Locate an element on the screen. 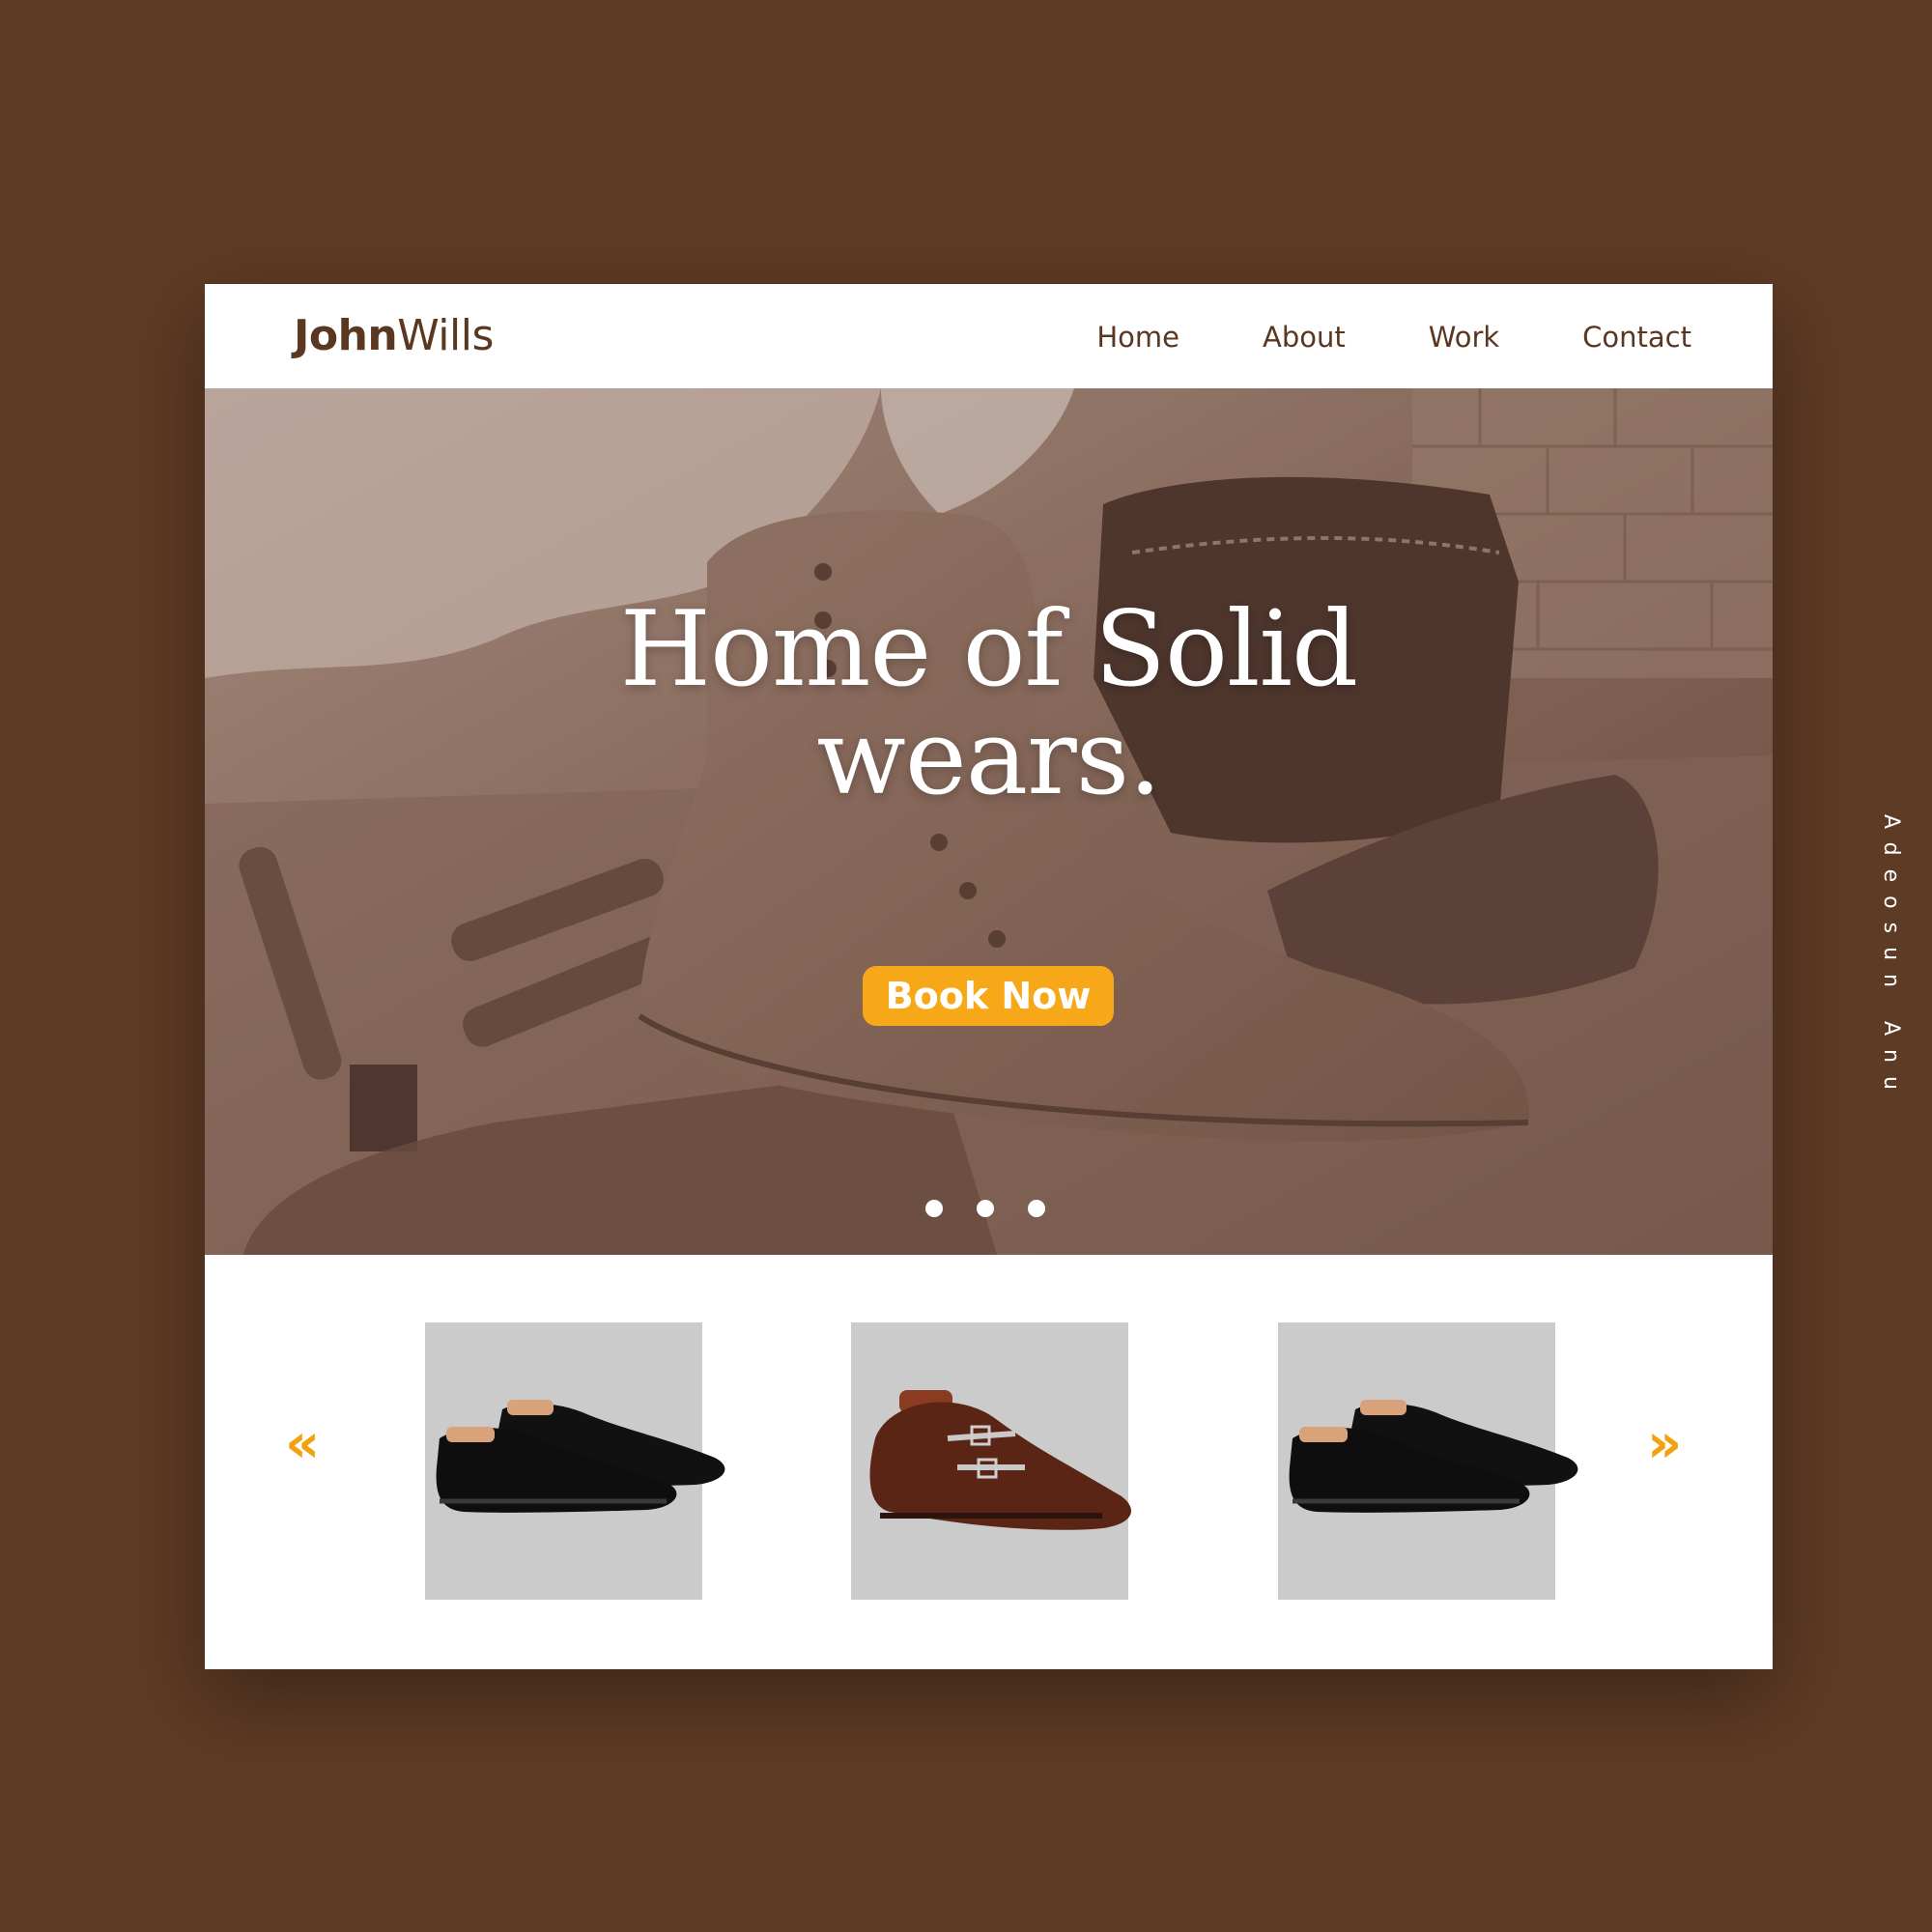  hero-title-line2: wears. is located at coordinates (988, 757).